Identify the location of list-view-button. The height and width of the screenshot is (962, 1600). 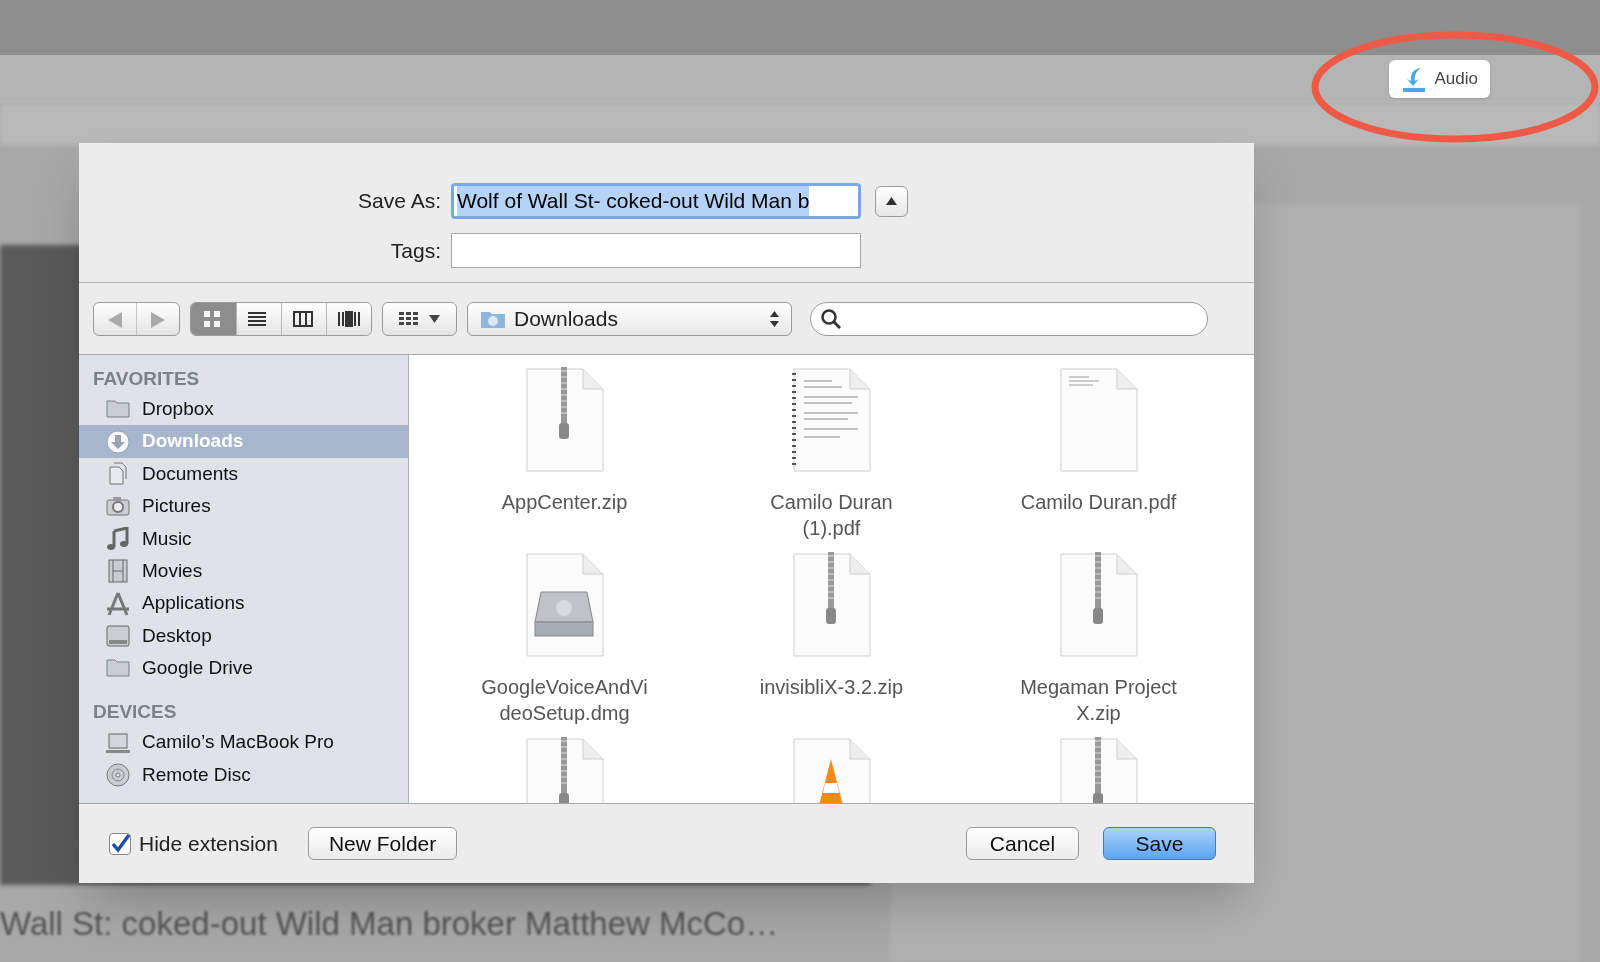
(258, 318).